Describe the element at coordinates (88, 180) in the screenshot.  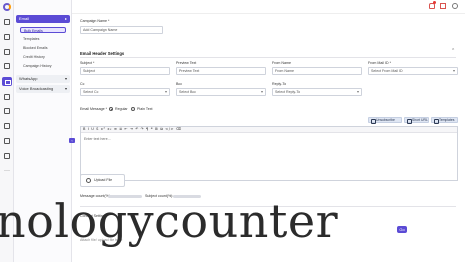
I see `upload-icon` at that location.